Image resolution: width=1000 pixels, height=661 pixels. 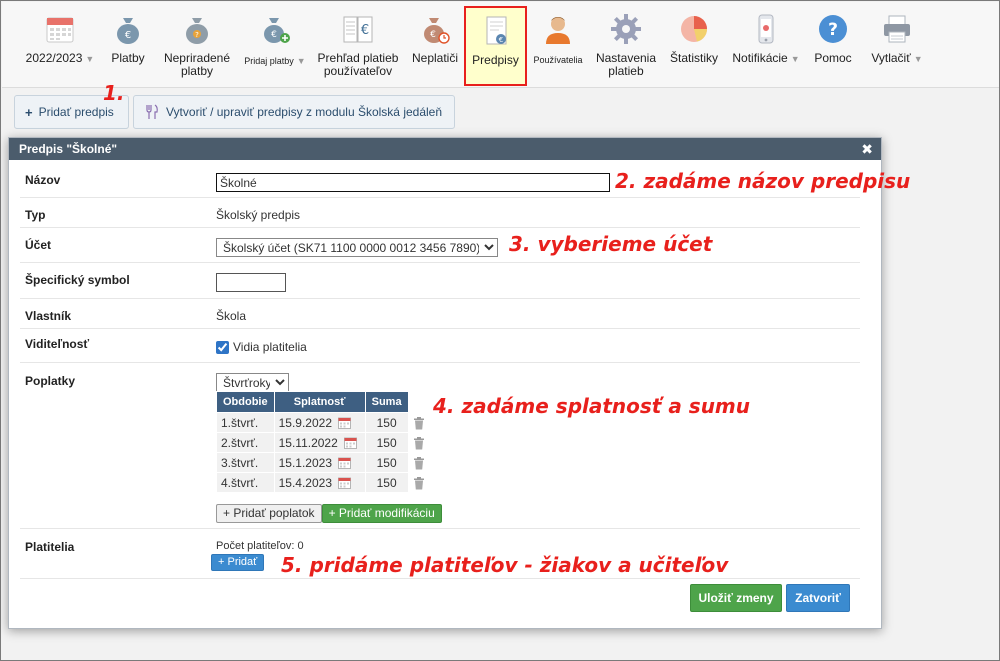 What do you see at coordinates (495, 46) in the screenshot?
I see `toolbar-item-payment-rules: € Predpisy` at bounding box center [495, 46].